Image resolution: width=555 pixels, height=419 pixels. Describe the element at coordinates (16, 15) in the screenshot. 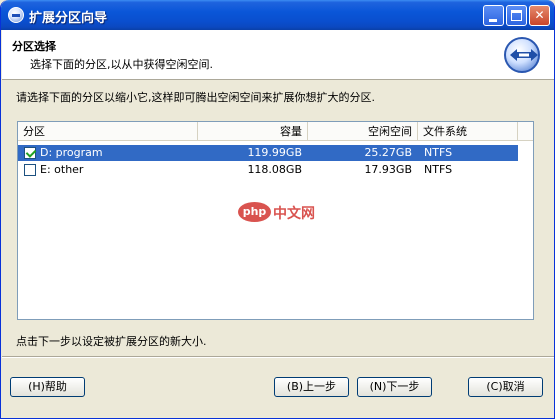

I see `wizard-app-icon` at that location.